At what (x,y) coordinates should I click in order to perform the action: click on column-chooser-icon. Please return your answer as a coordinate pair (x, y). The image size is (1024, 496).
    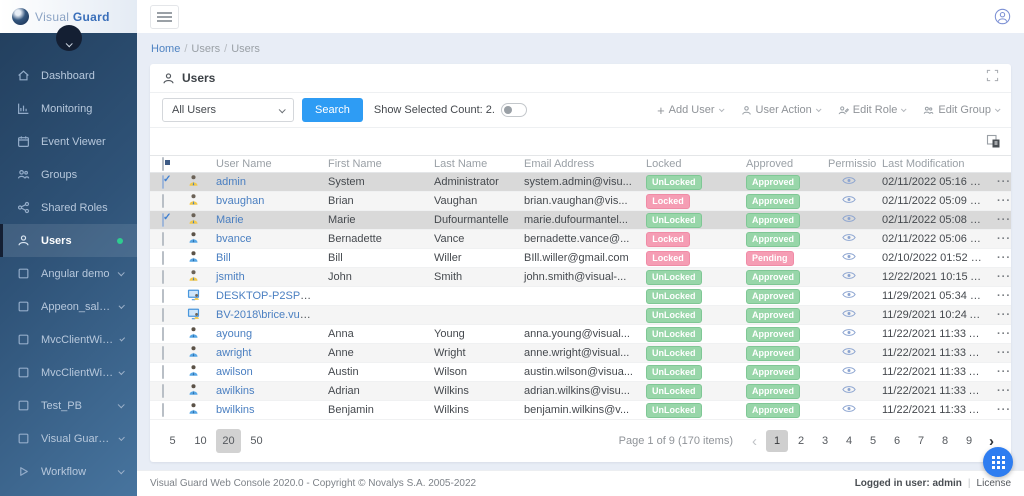
    Looking at the image, I should click on (993, 141).